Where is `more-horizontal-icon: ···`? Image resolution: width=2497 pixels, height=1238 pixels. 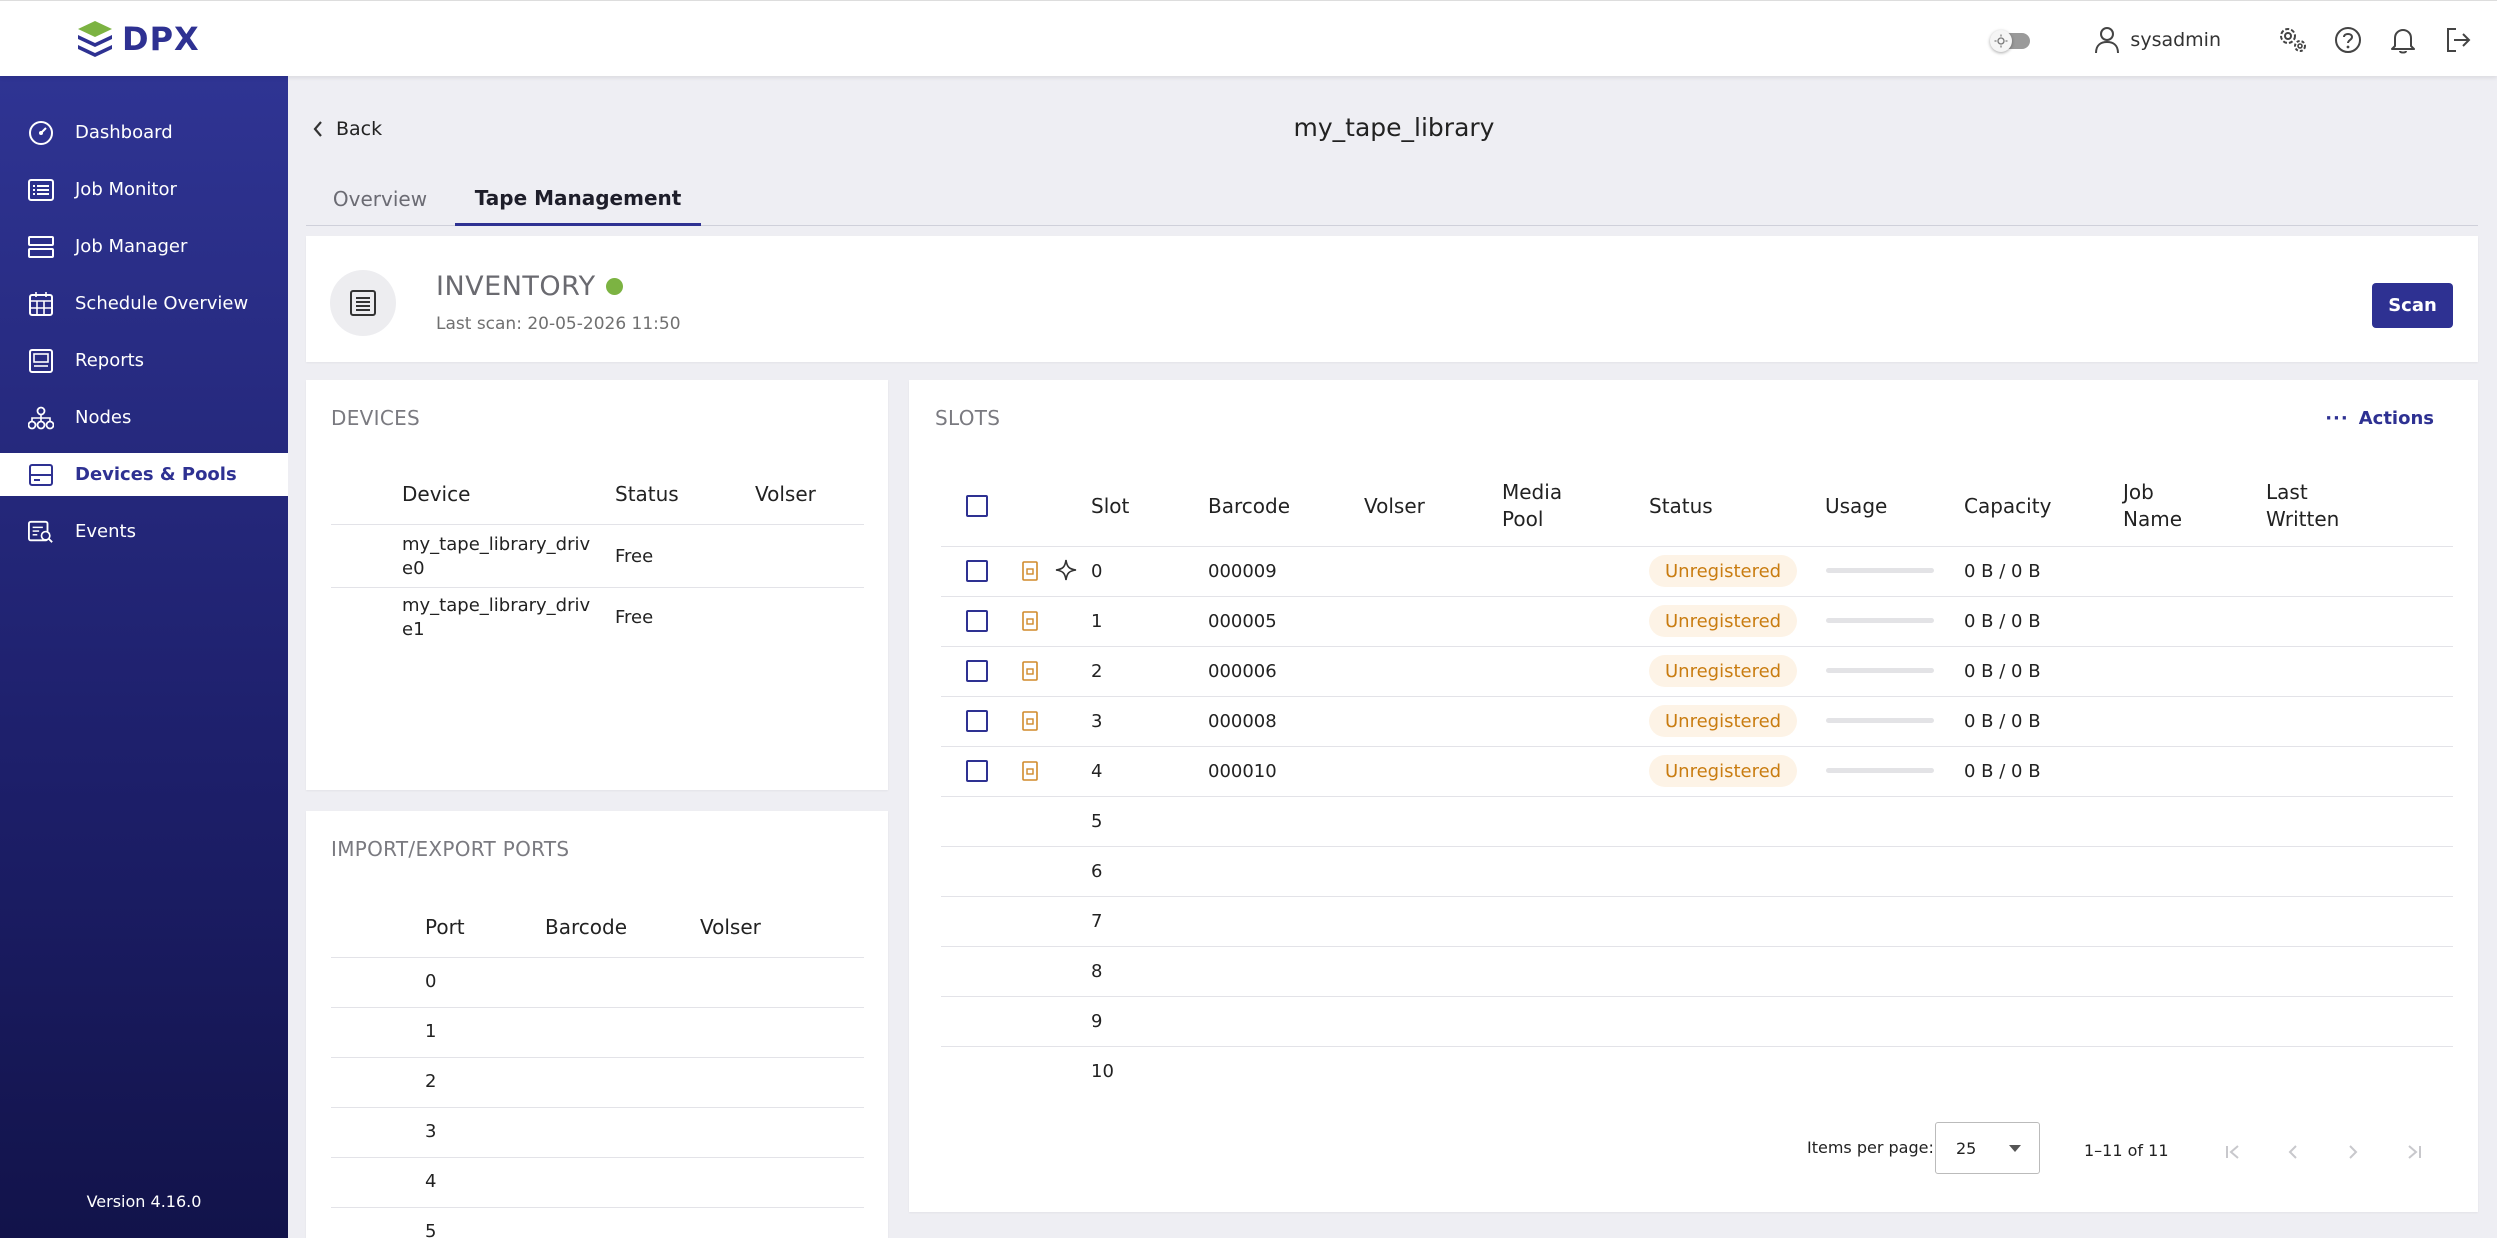 more-horizontal-icon: ··· is located at coordinates (2337, 418).